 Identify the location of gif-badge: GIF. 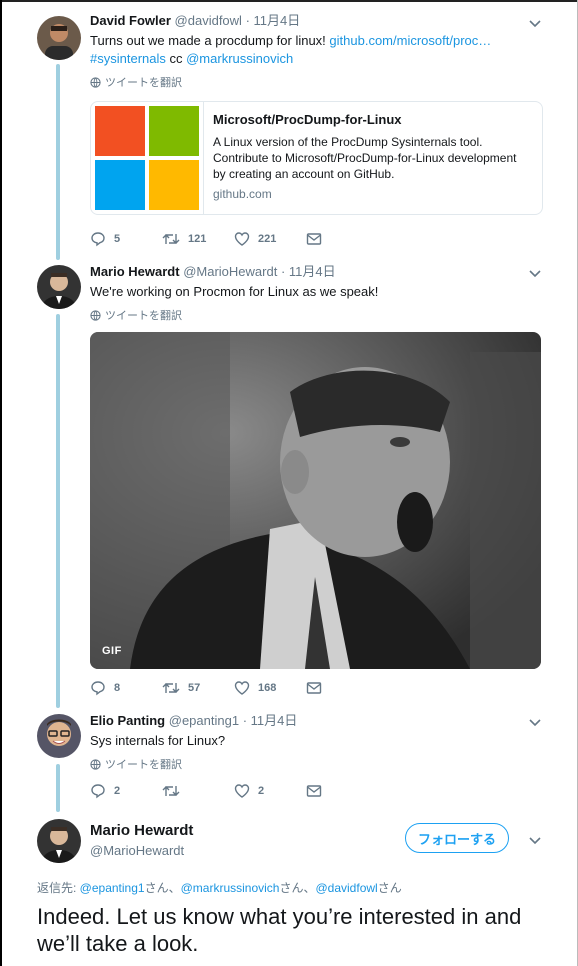
(112, 651).